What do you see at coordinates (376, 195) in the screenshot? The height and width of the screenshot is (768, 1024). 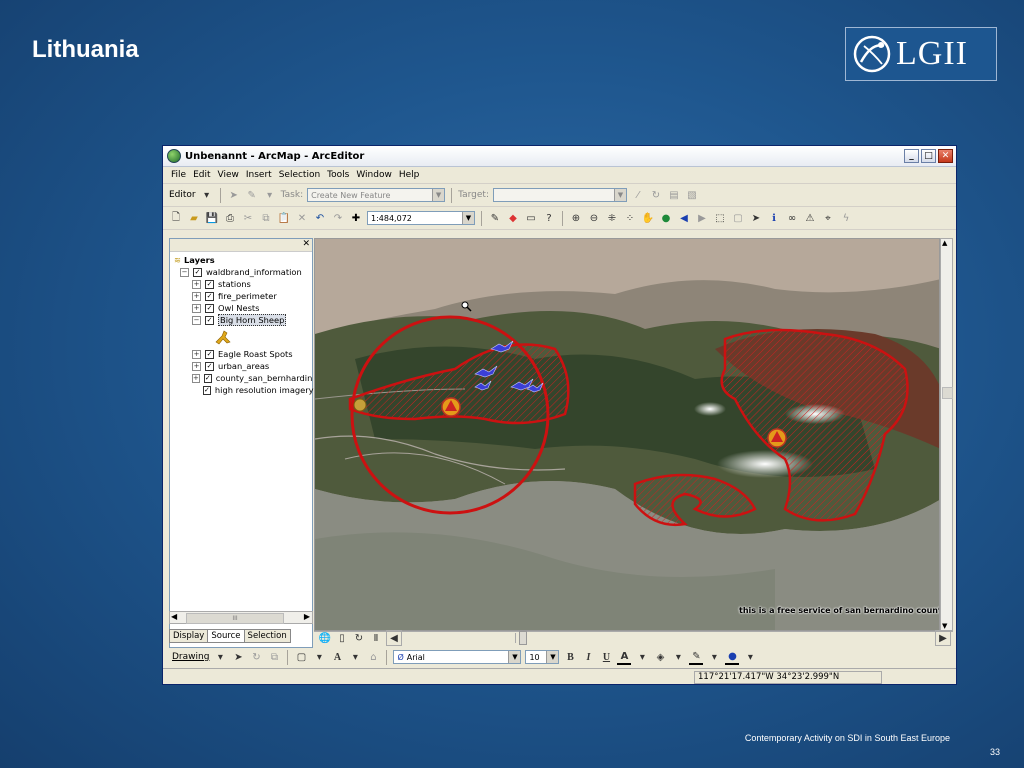 I see `task-dropdown: Create New Feature ▼` at bounding box center [376, 195].